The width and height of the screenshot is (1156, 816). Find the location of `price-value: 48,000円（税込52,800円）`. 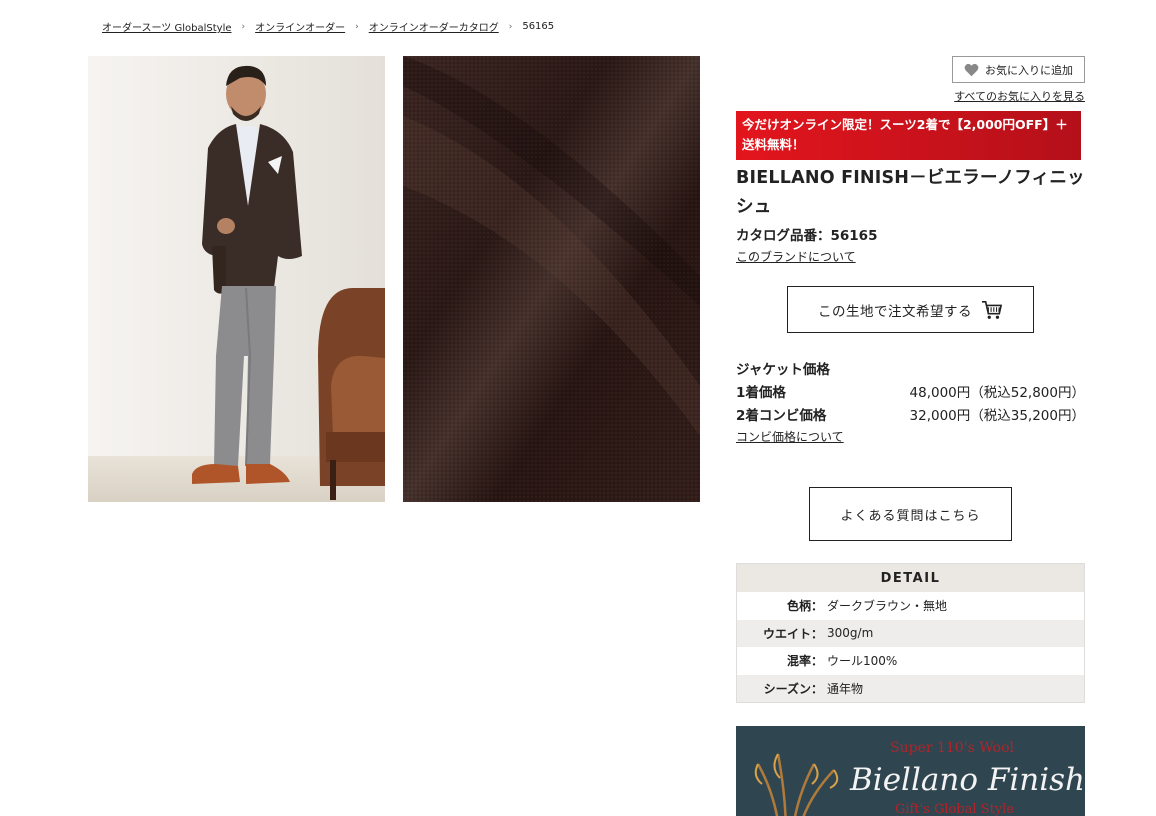

price-value: 48,000円（税込52,800円） is located at coordinates (997, 393).